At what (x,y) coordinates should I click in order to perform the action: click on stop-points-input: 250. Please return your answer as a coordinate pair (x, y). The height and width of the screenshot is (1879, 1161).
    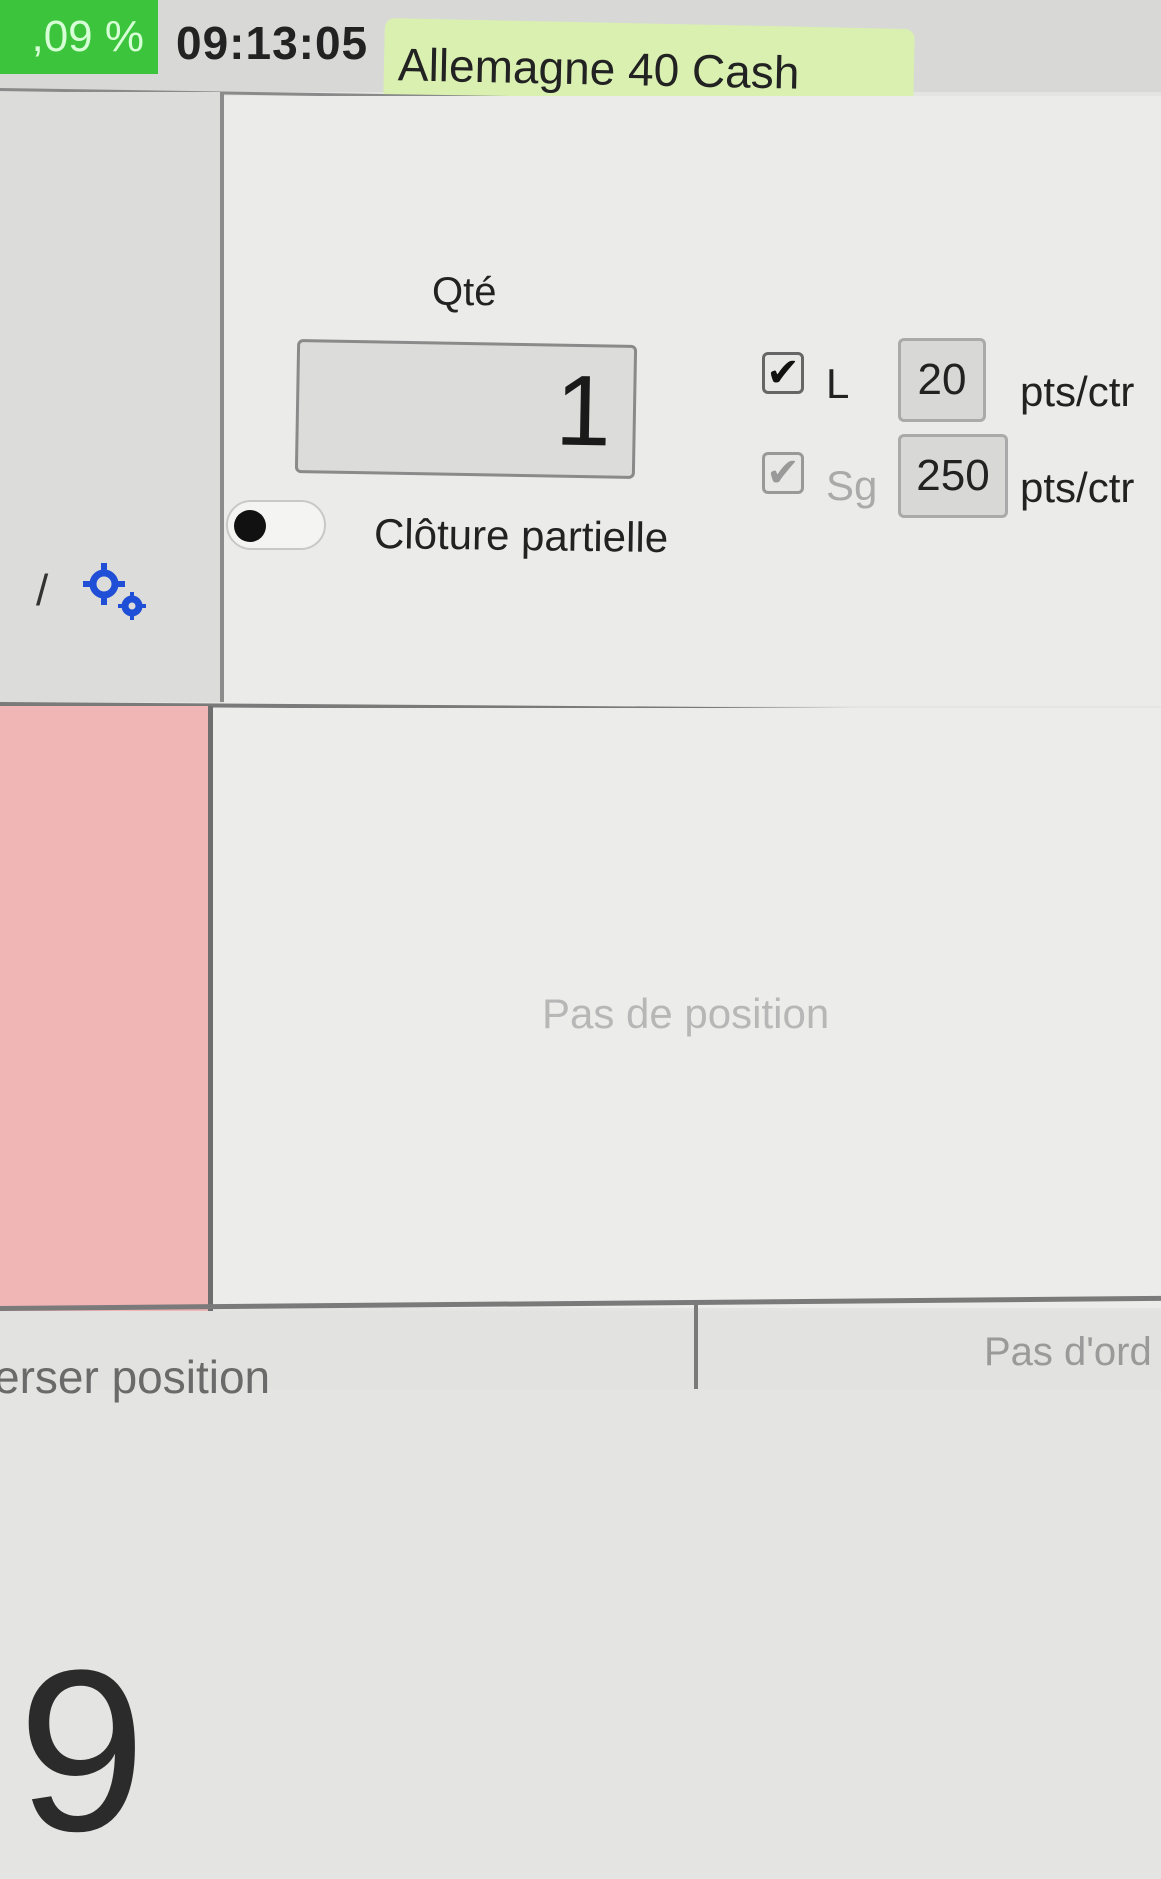
    Looking at the image, I should click on (953, 476).